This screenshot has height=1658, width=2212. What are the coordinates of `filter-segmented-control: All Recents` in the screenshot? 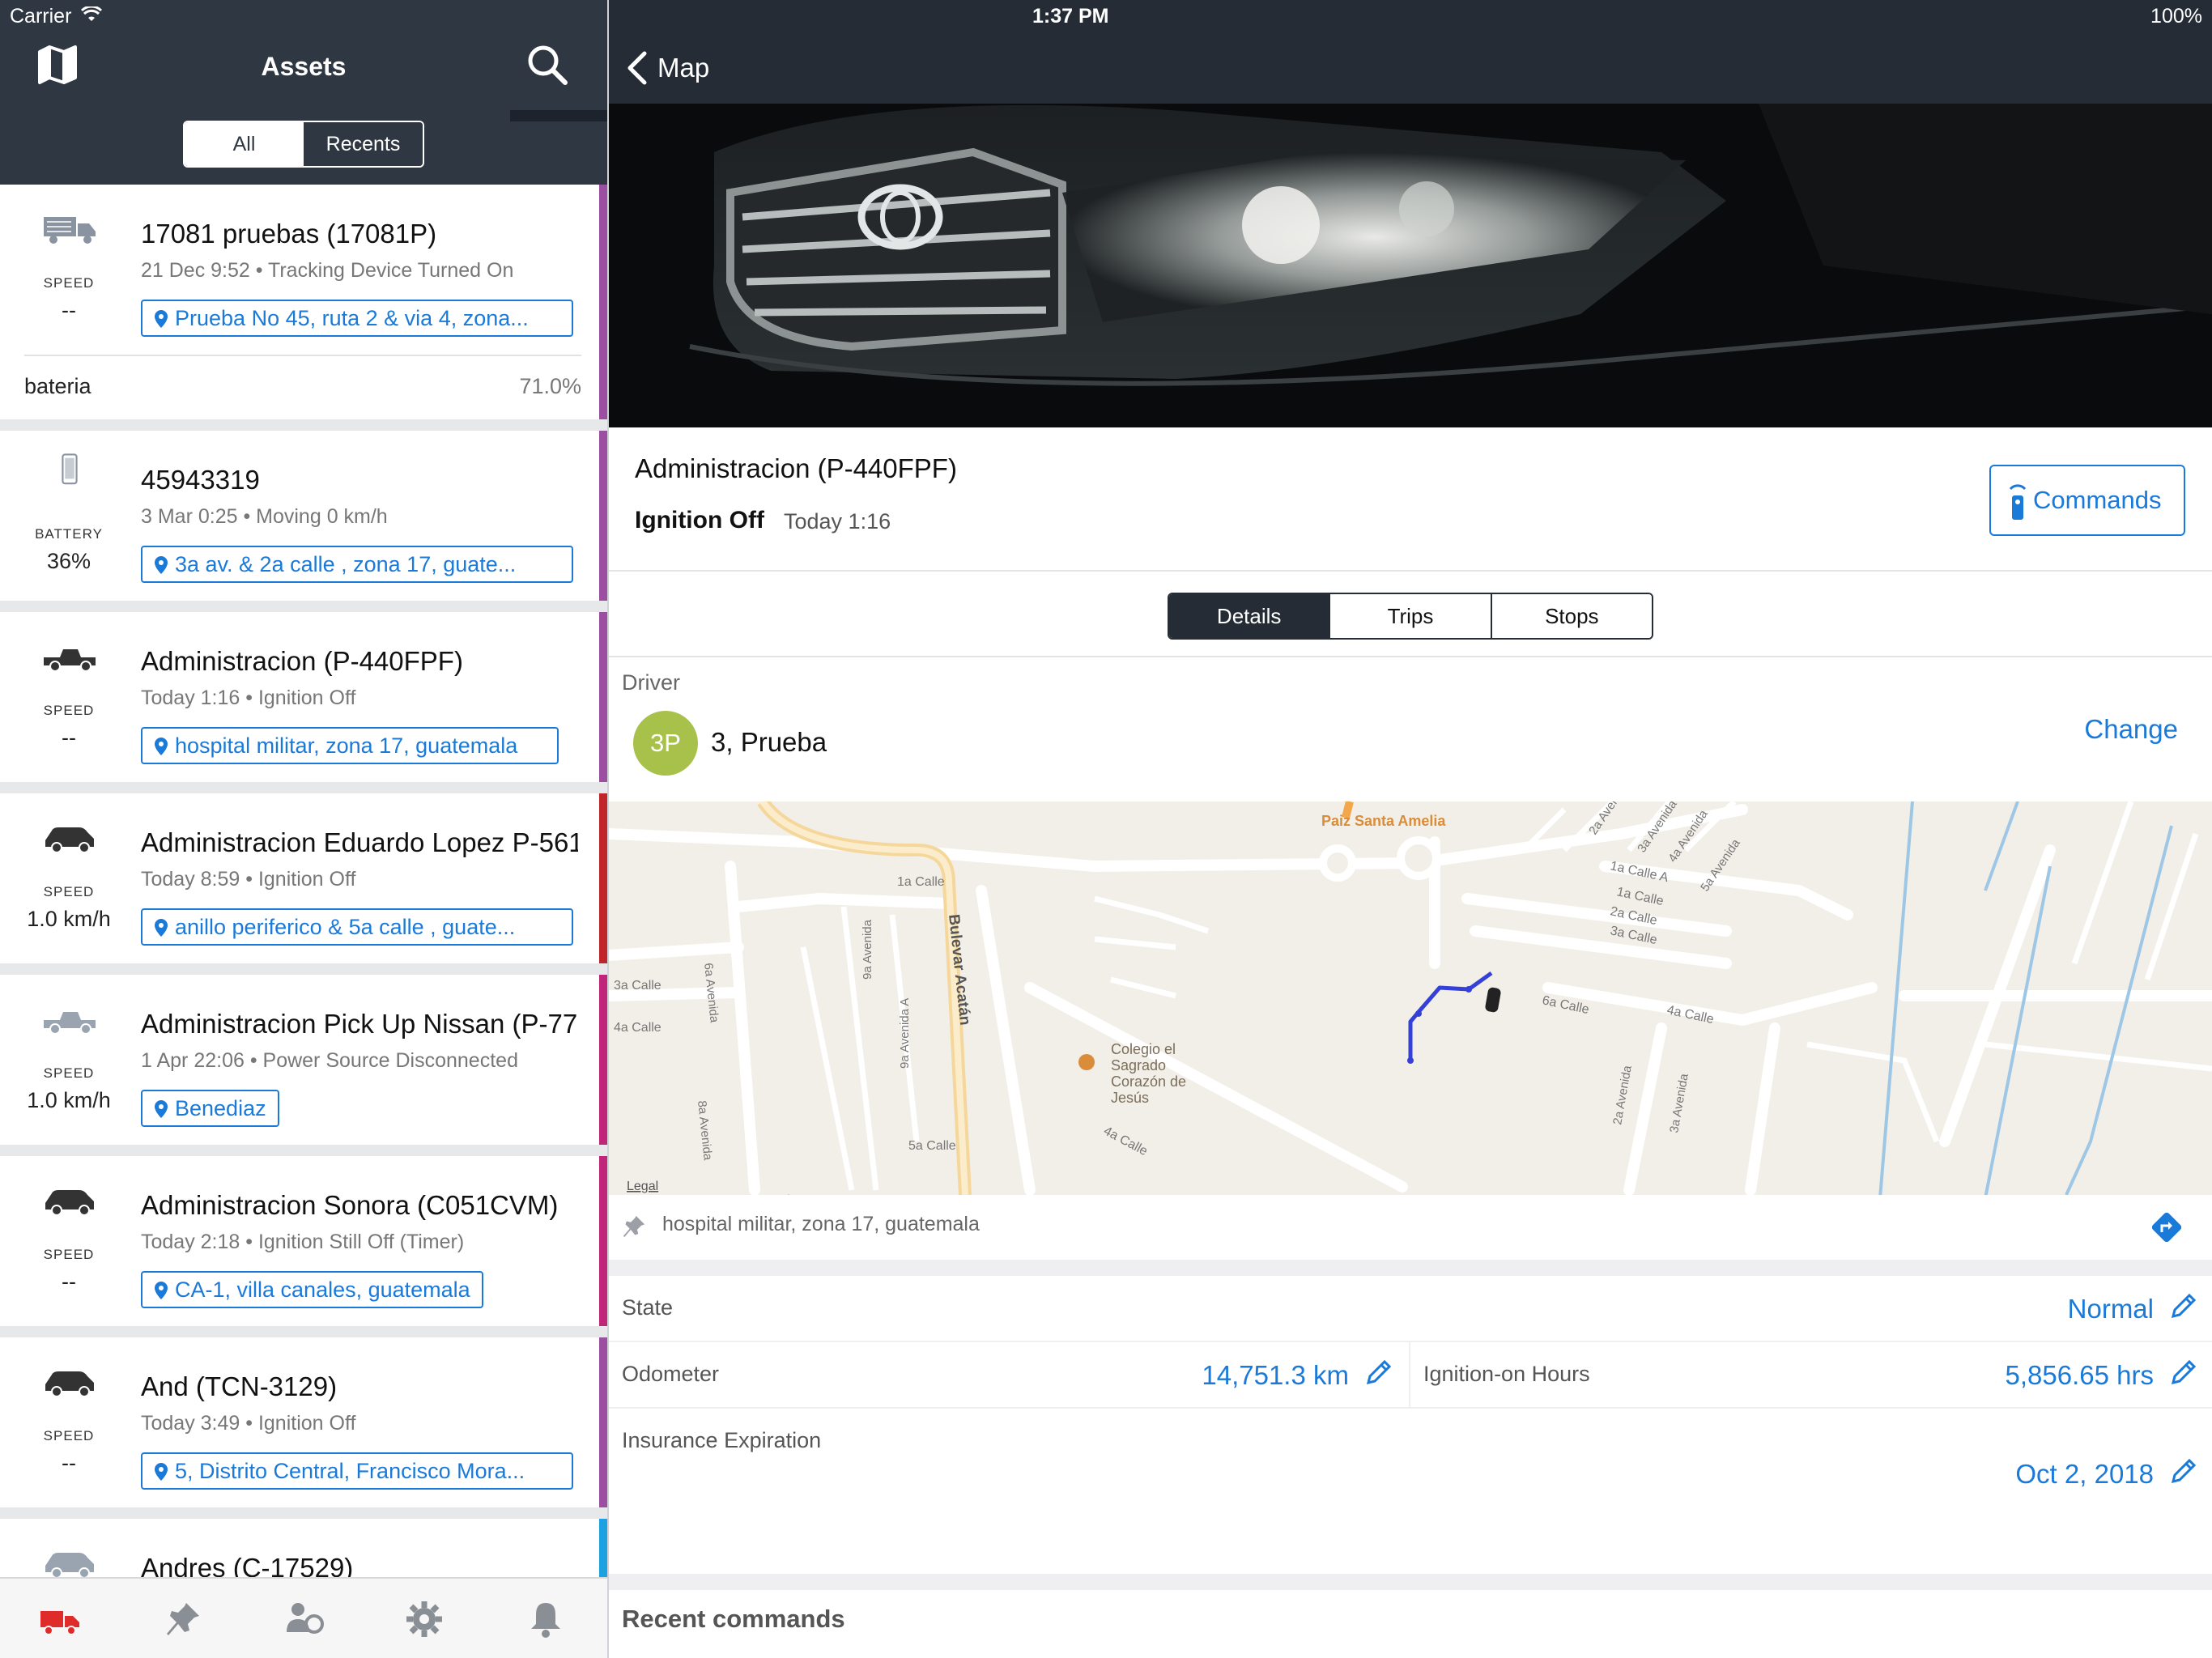 It's located at (303, 144).